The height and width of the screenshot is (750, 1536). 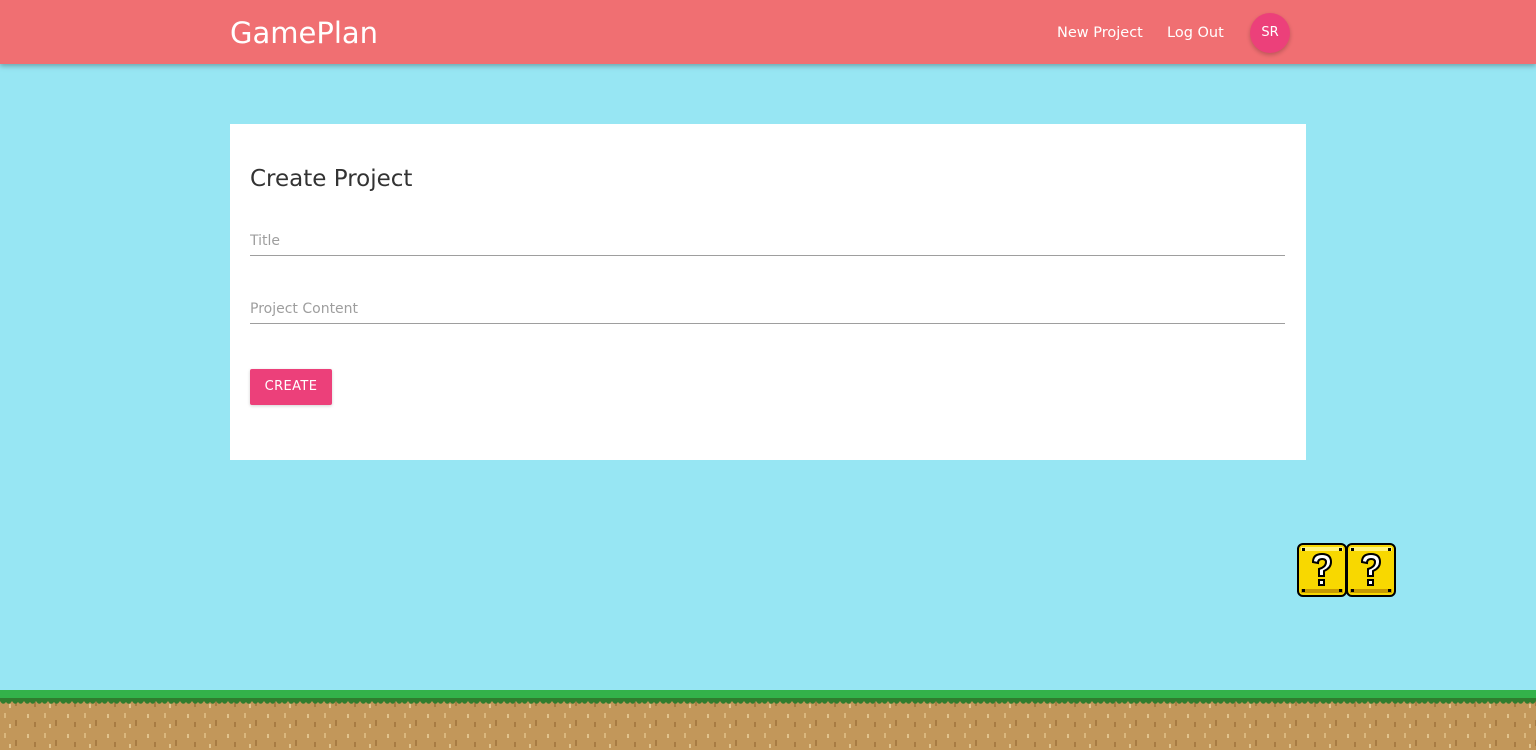 I want to click on question-blocks, so click(x=1347, y=570).